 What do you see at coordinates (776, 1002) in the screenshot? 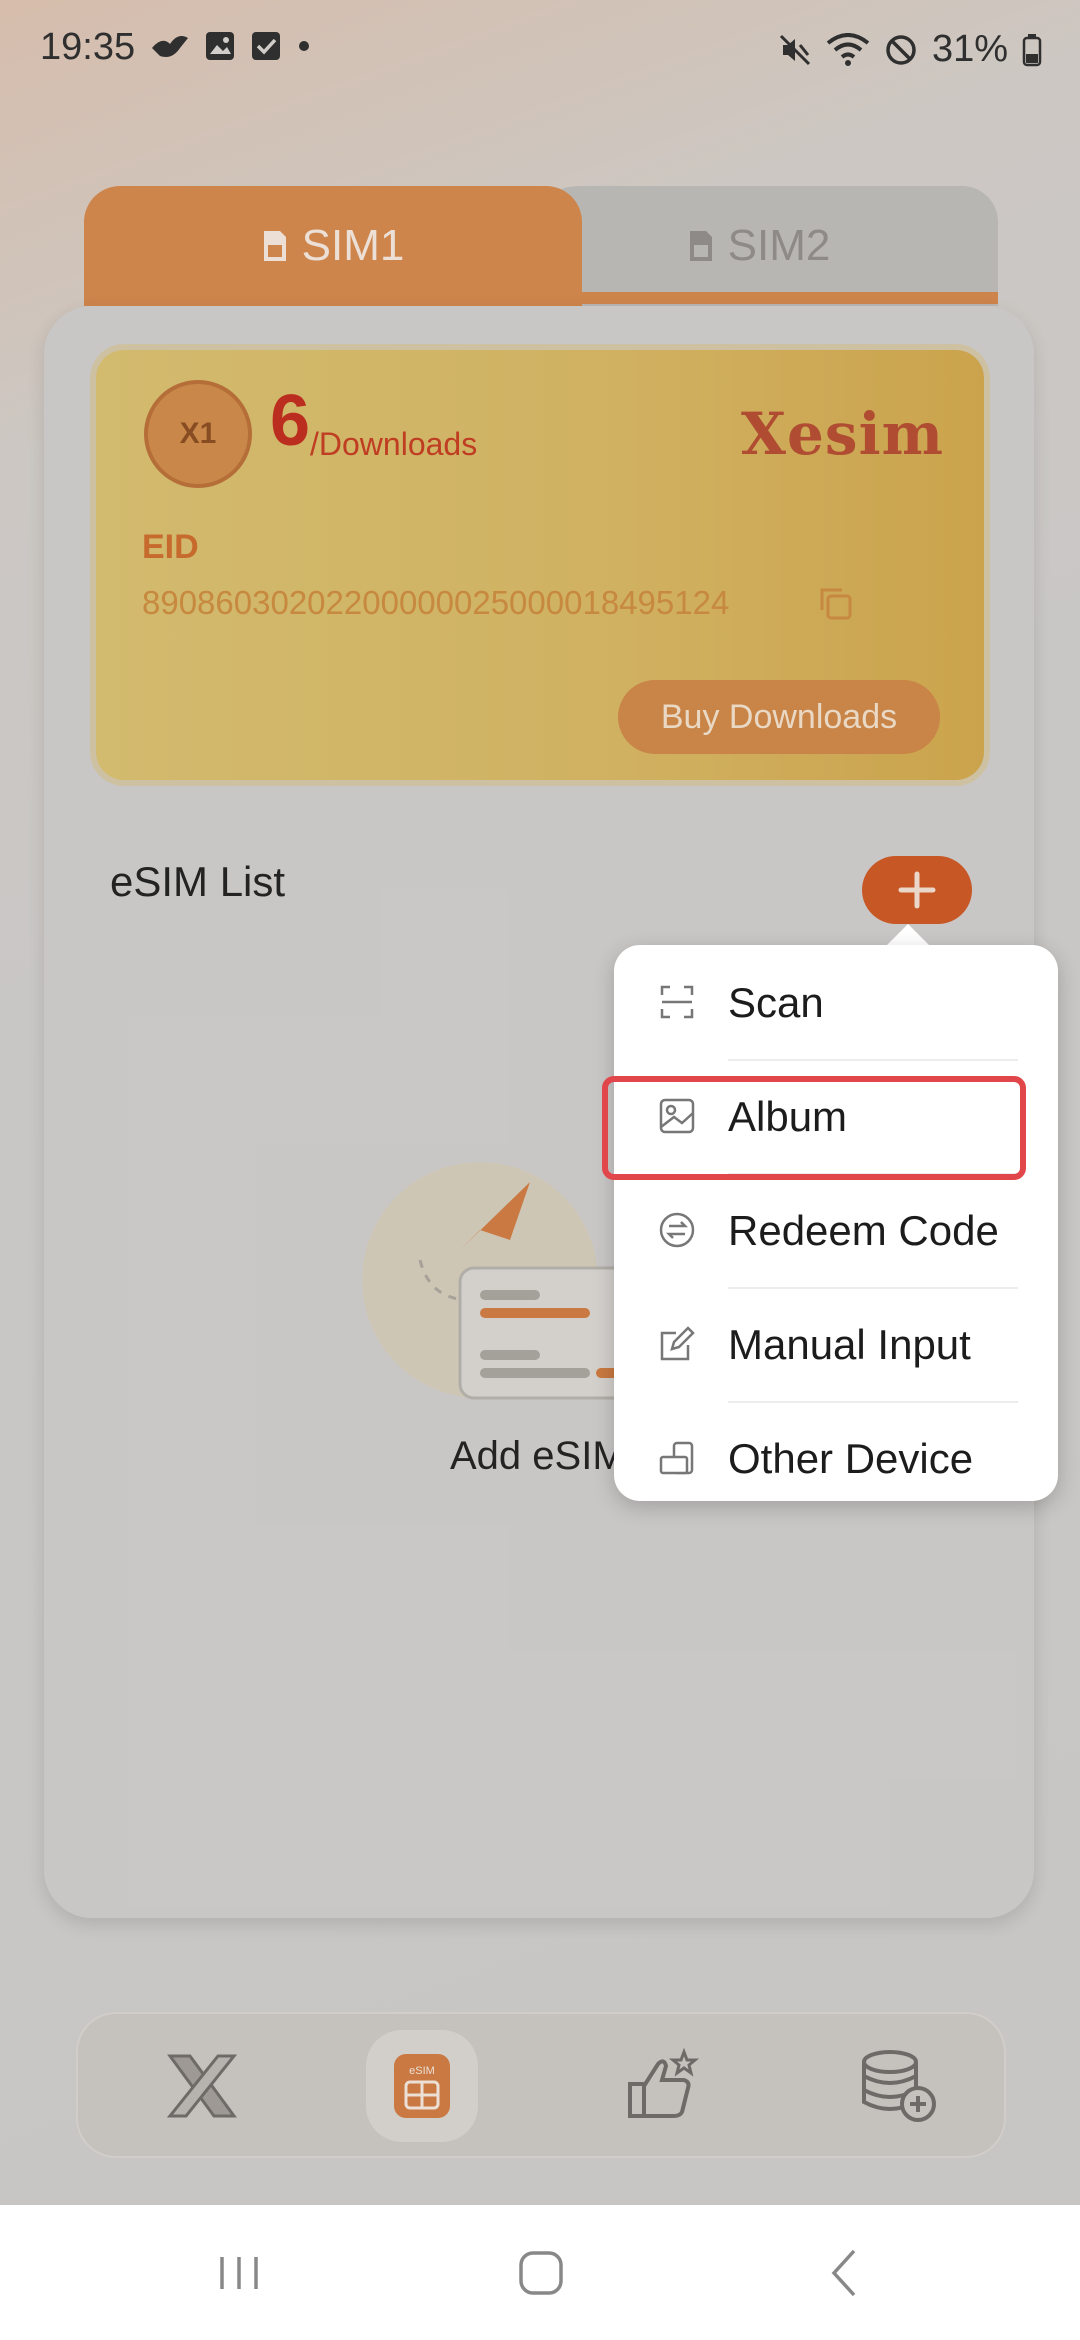
I see `menu-label-scan: Scan` at bounding box center [776, 1002].